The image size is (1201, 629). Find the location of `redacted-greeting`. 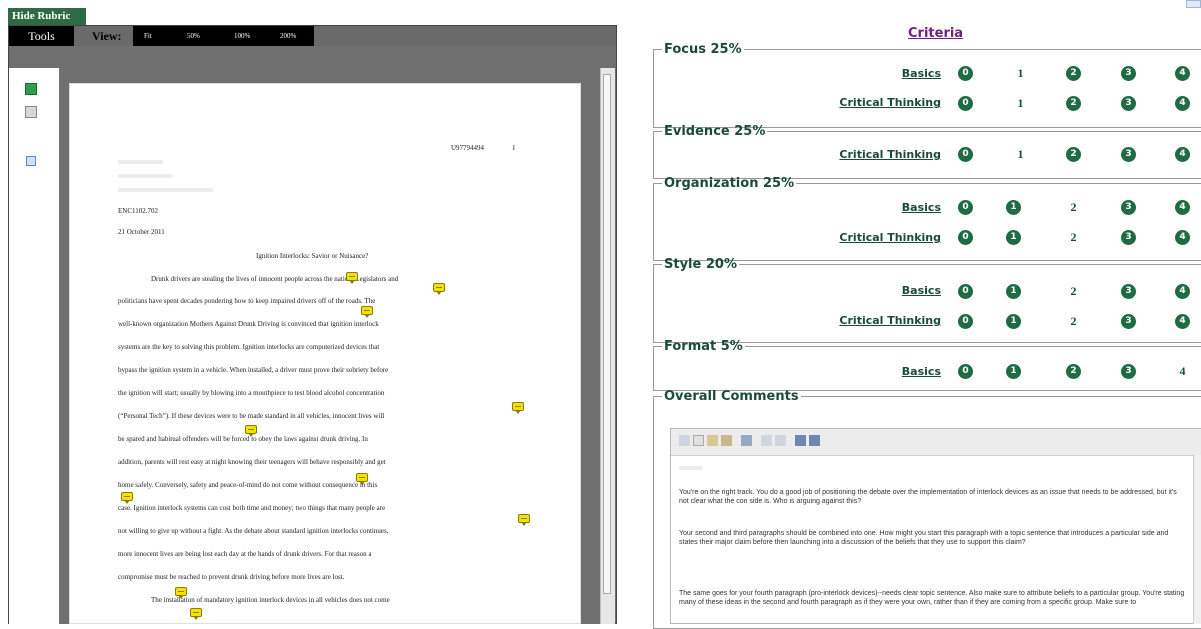

redacted-greeting is located at coordinates (691, 468).